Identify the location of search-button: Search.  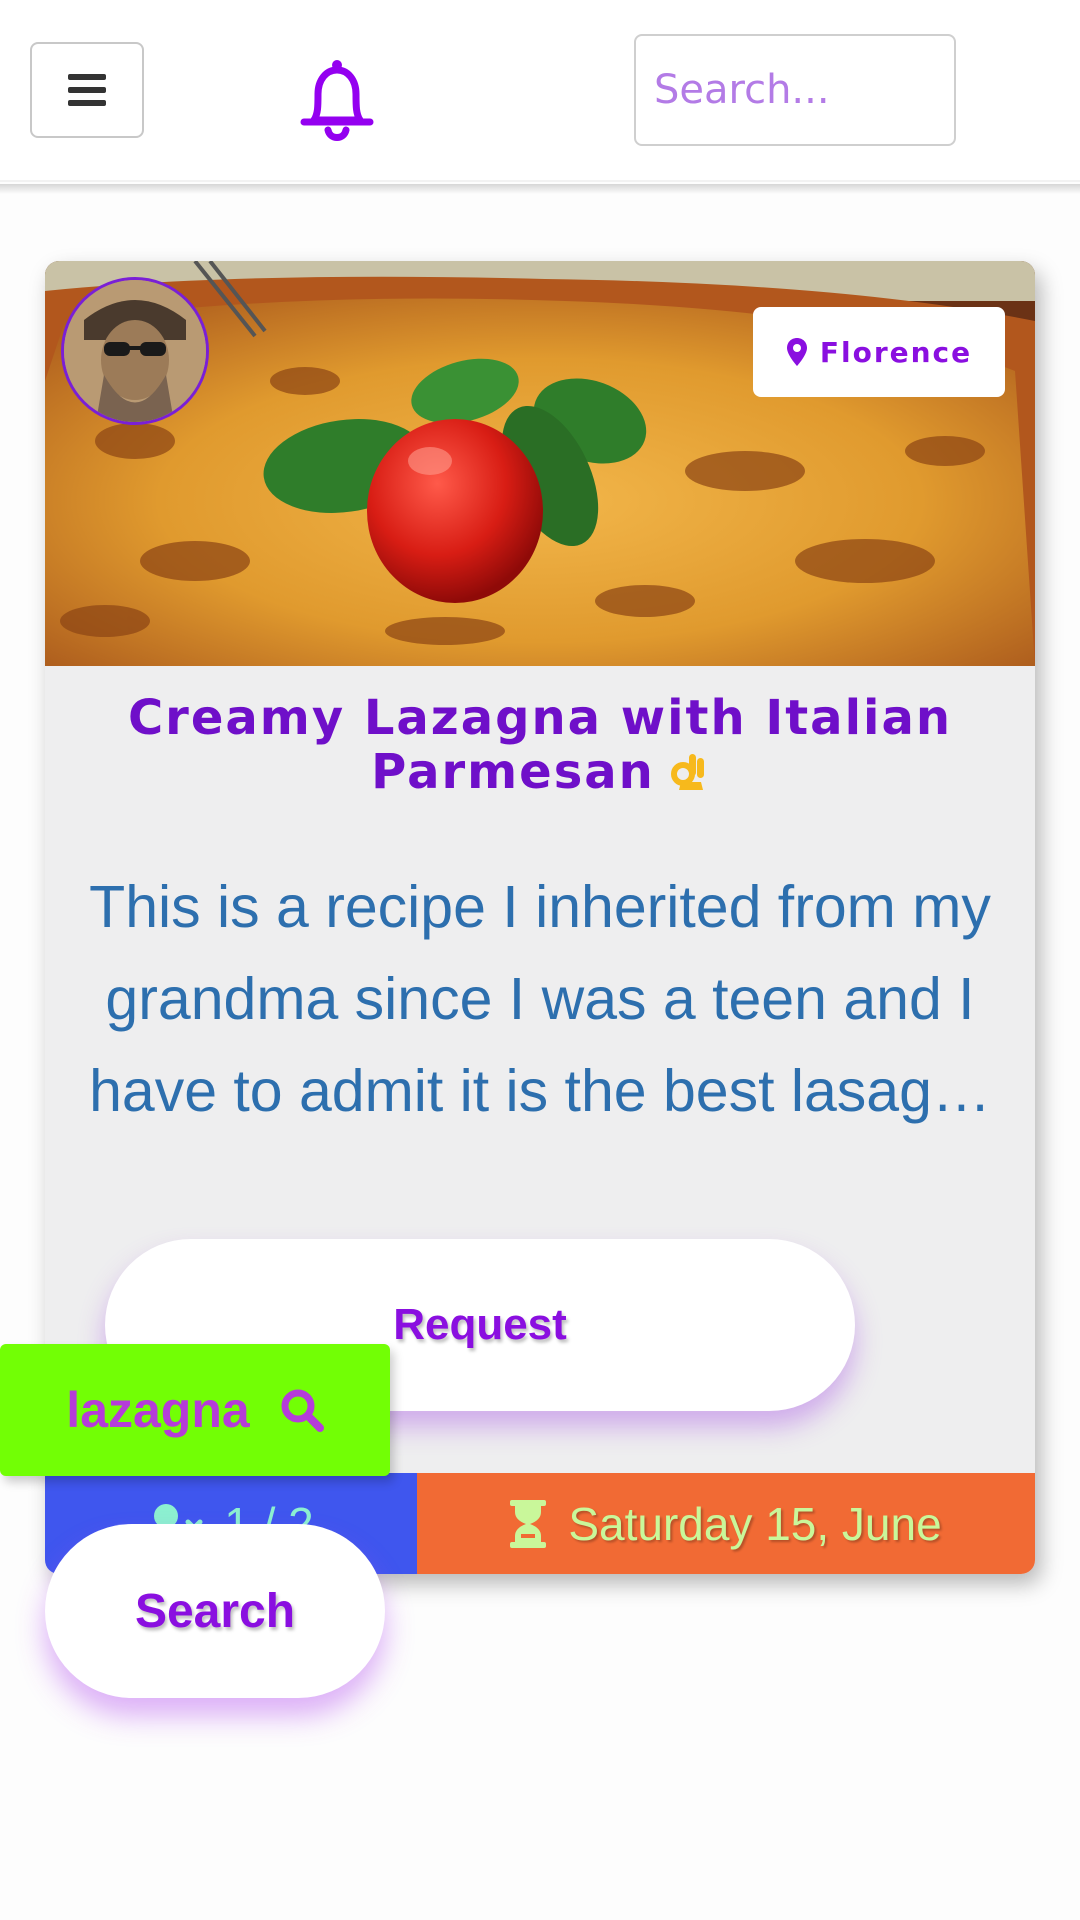
(215, 1611).